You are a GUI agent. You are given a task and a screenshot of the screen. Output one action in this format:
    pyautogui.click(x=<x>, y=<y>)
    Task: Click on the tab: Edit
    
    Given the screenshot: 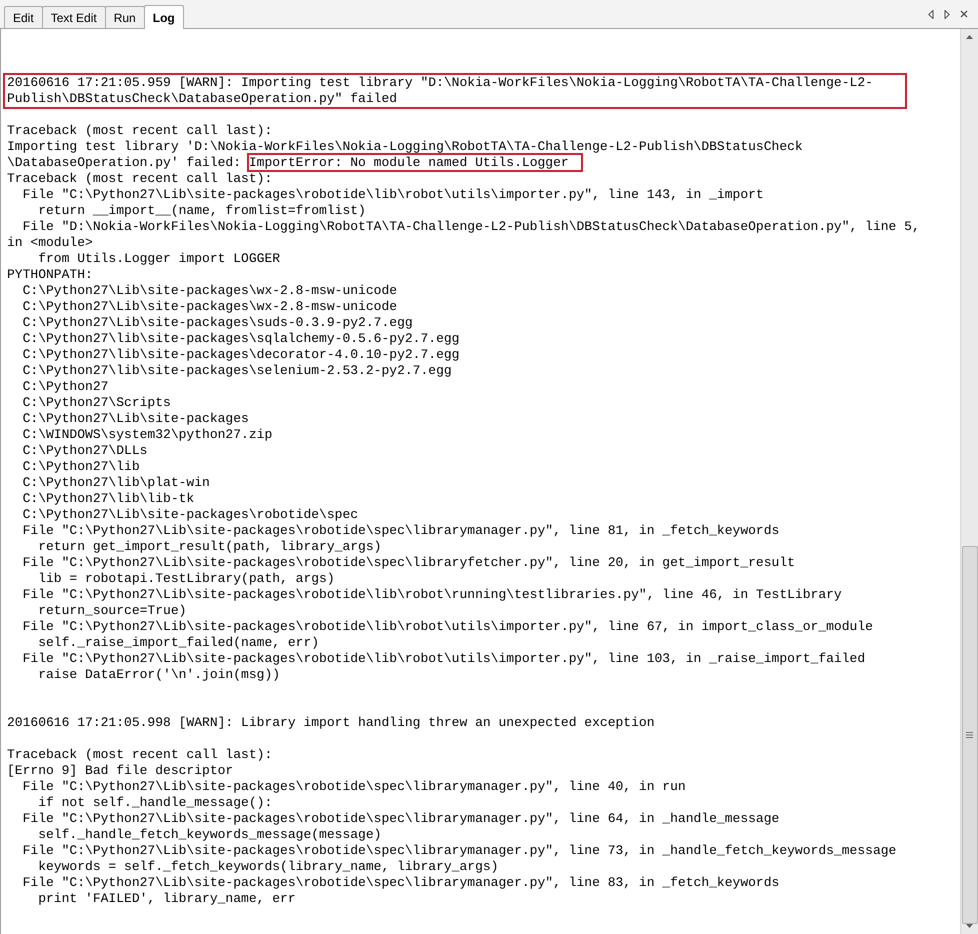 What is the action you would take?
    pyautogui.click(x=23, y=17)
    